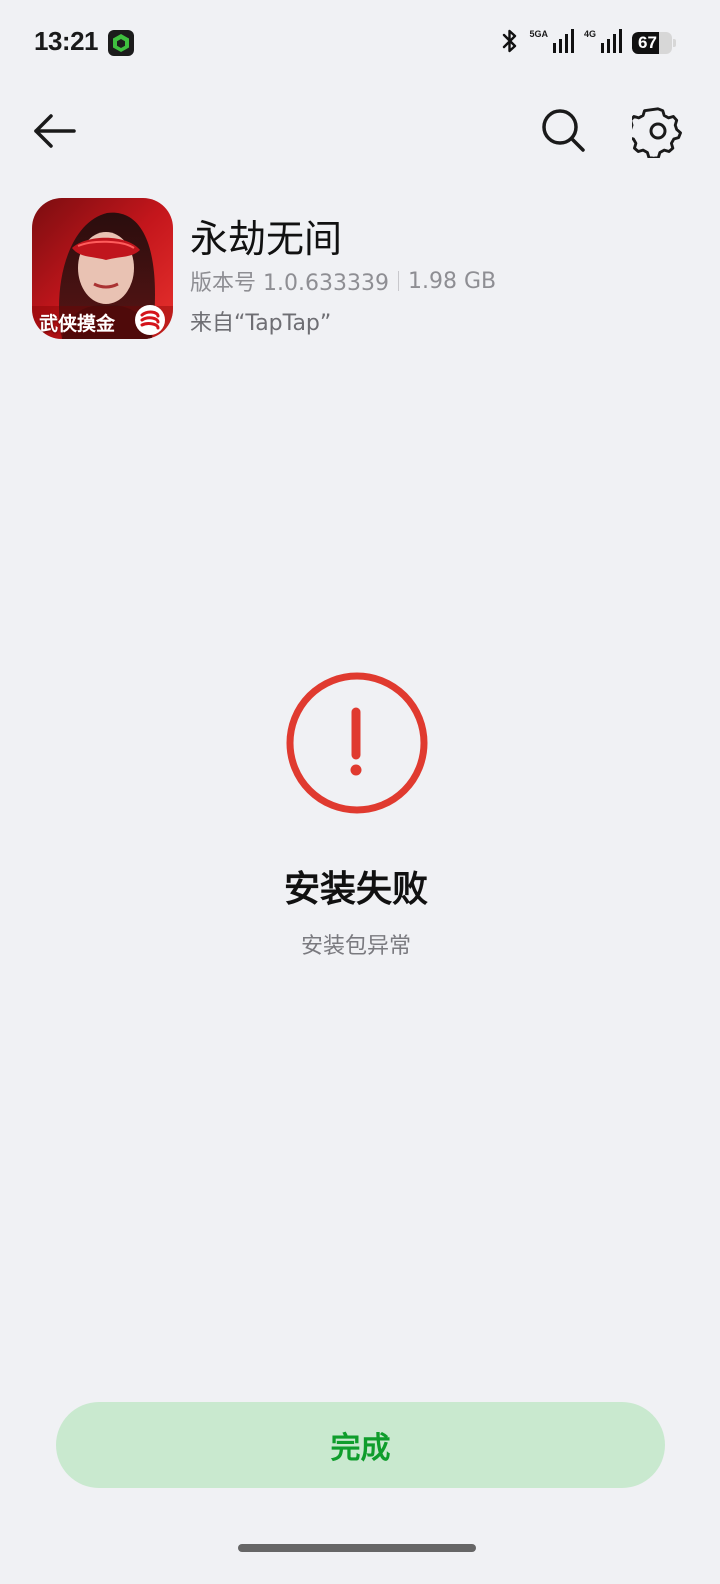 The height and width of the screenshot is (1584, 720). I want to click on gear-icon, so click(654, 134).